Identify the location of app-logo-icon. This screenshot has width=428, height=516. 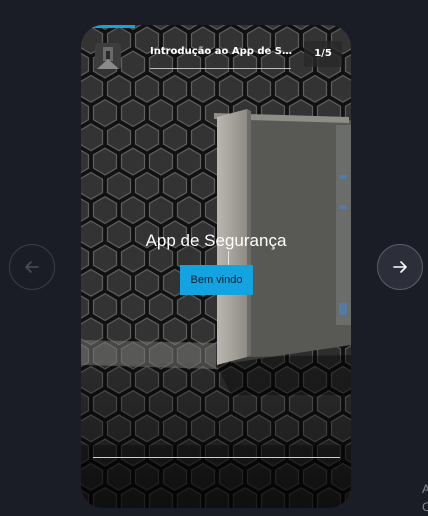
(108, 56).